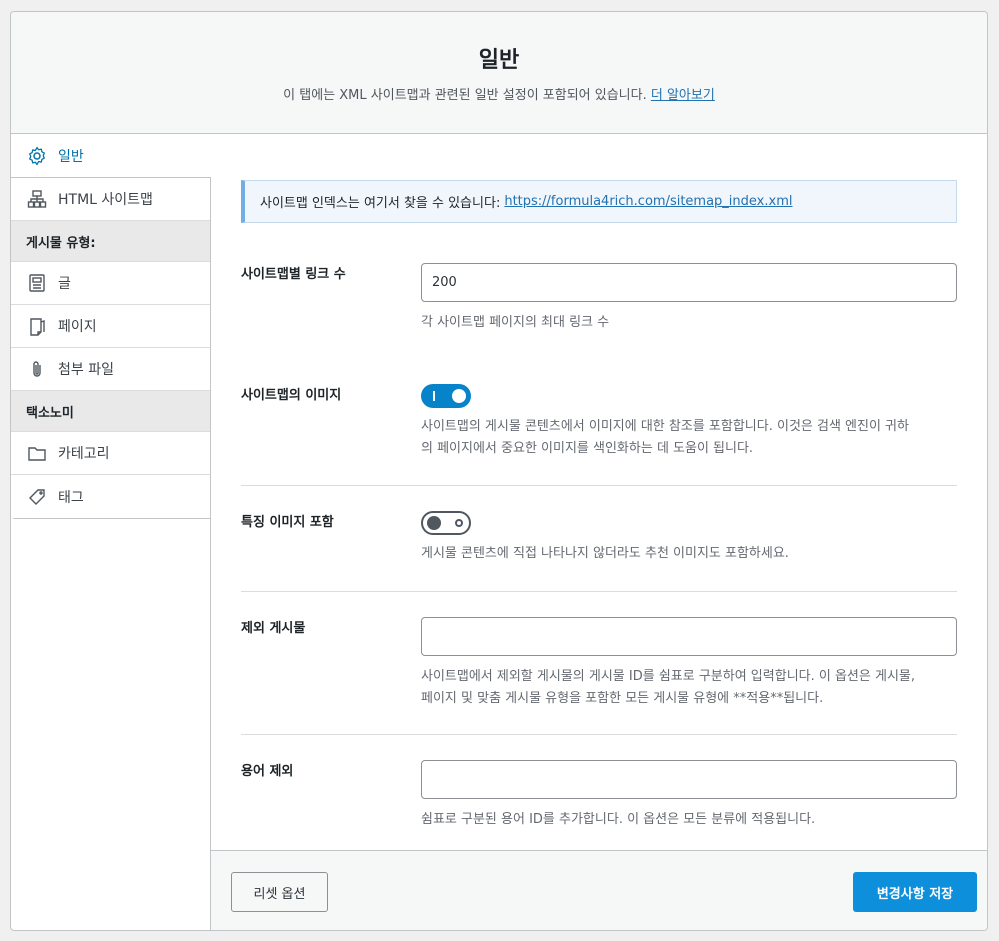  What do you see at coordinates (105, 200) in the screenshot?
I see `sidebar-item-label: HTML 사이트맵` at bounding box center [105, 200].